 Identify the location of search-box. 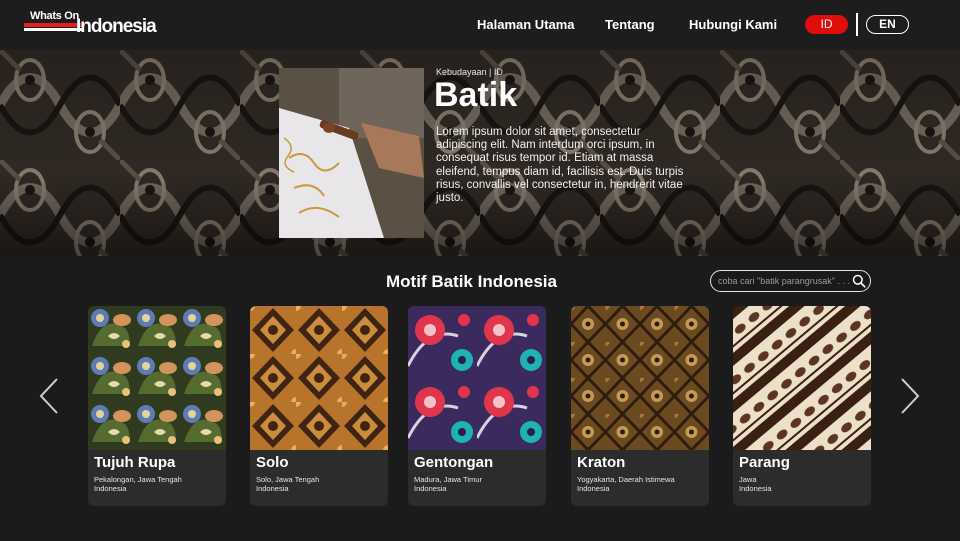
(790, 281).